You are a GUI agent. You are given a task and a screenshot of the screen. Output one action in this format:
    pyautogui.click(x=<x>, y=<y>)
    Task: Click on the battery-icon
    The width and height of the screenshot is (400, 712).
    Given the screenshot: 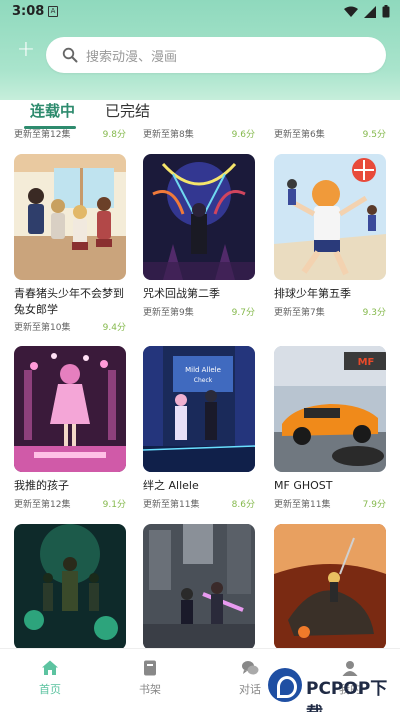 What is the action you would take?
    pyautogui.click(x=386, y=11)
    